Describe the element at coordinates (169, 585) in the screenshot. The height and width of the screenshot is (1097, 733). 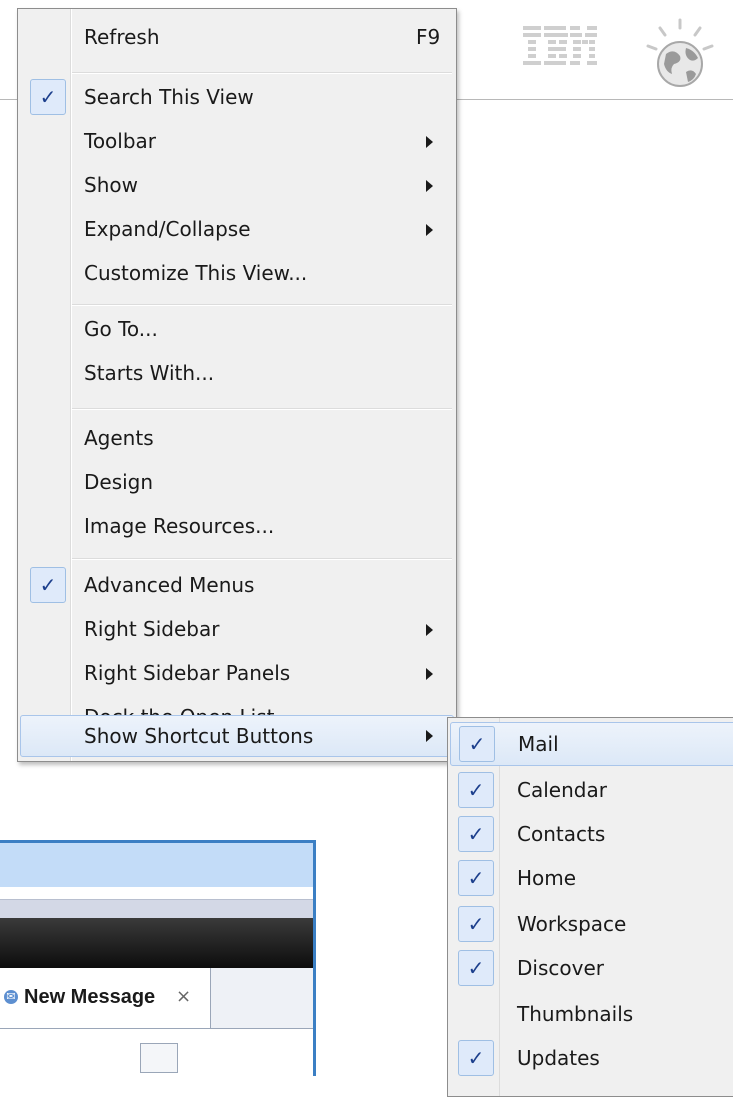
I see `menu-item-label: Advanced Menus` at that location.